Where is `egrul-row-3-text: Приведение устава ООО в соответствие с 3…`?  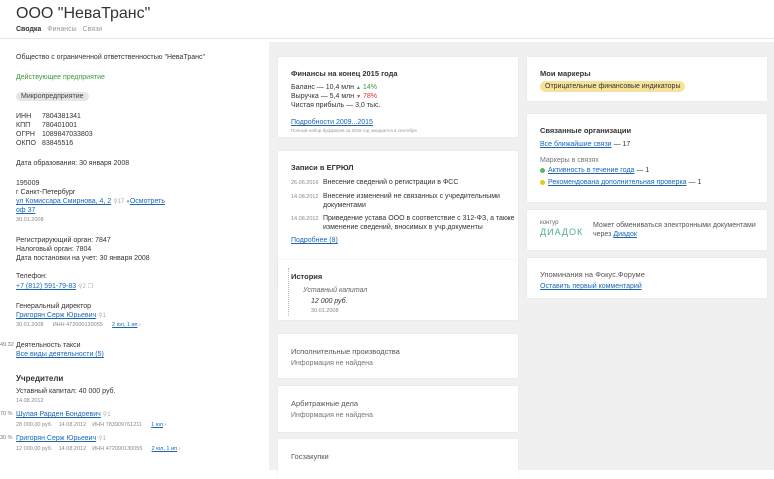
egrul-row-3-text: Приведение устава ООО в соответствие с 3… is located at coordinates (419, 218).